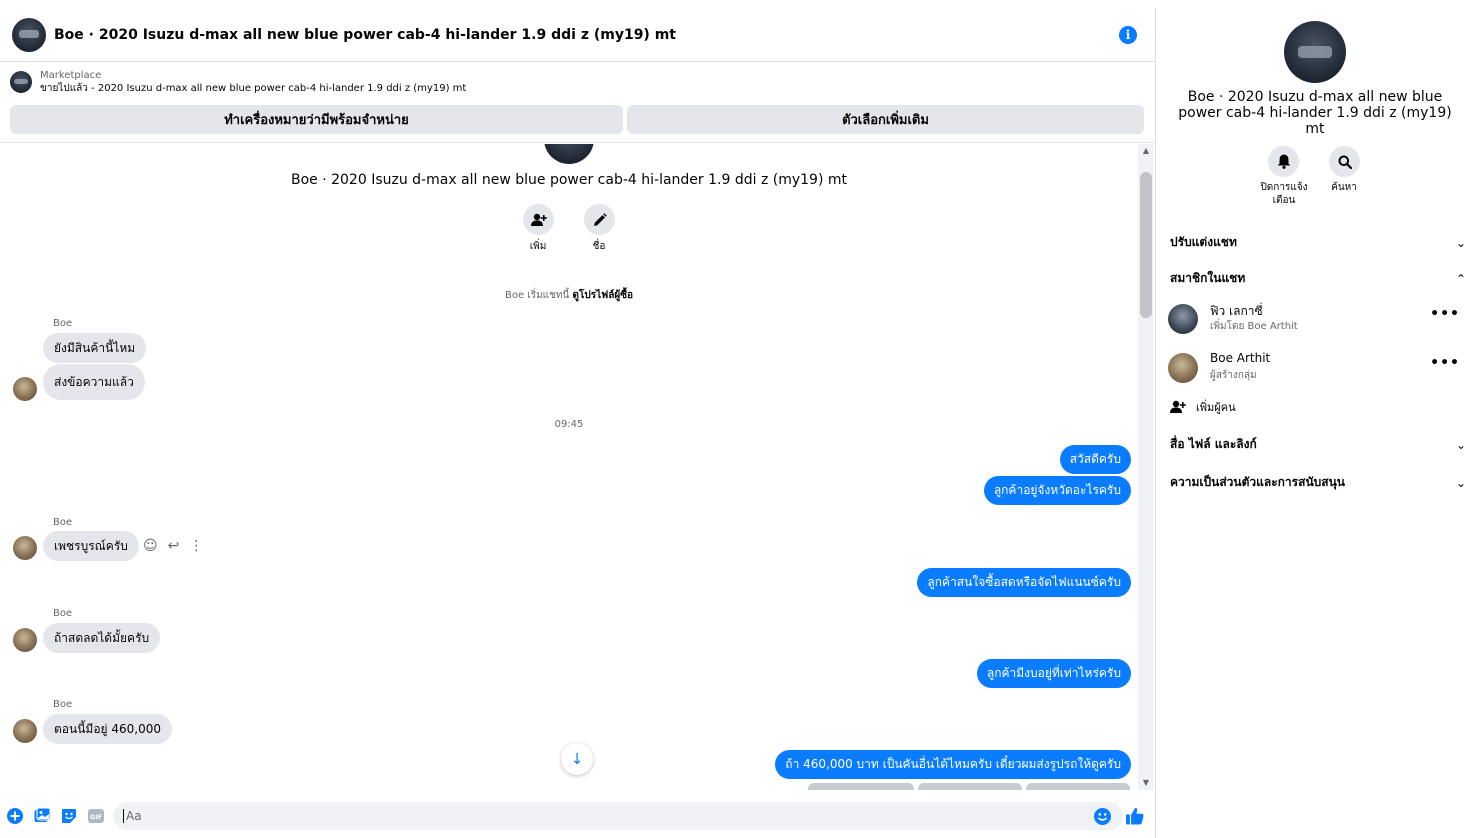  Describe the element at coordinates (569, 424) in the screenshot. I see `timestamp: 09:45` at that location.